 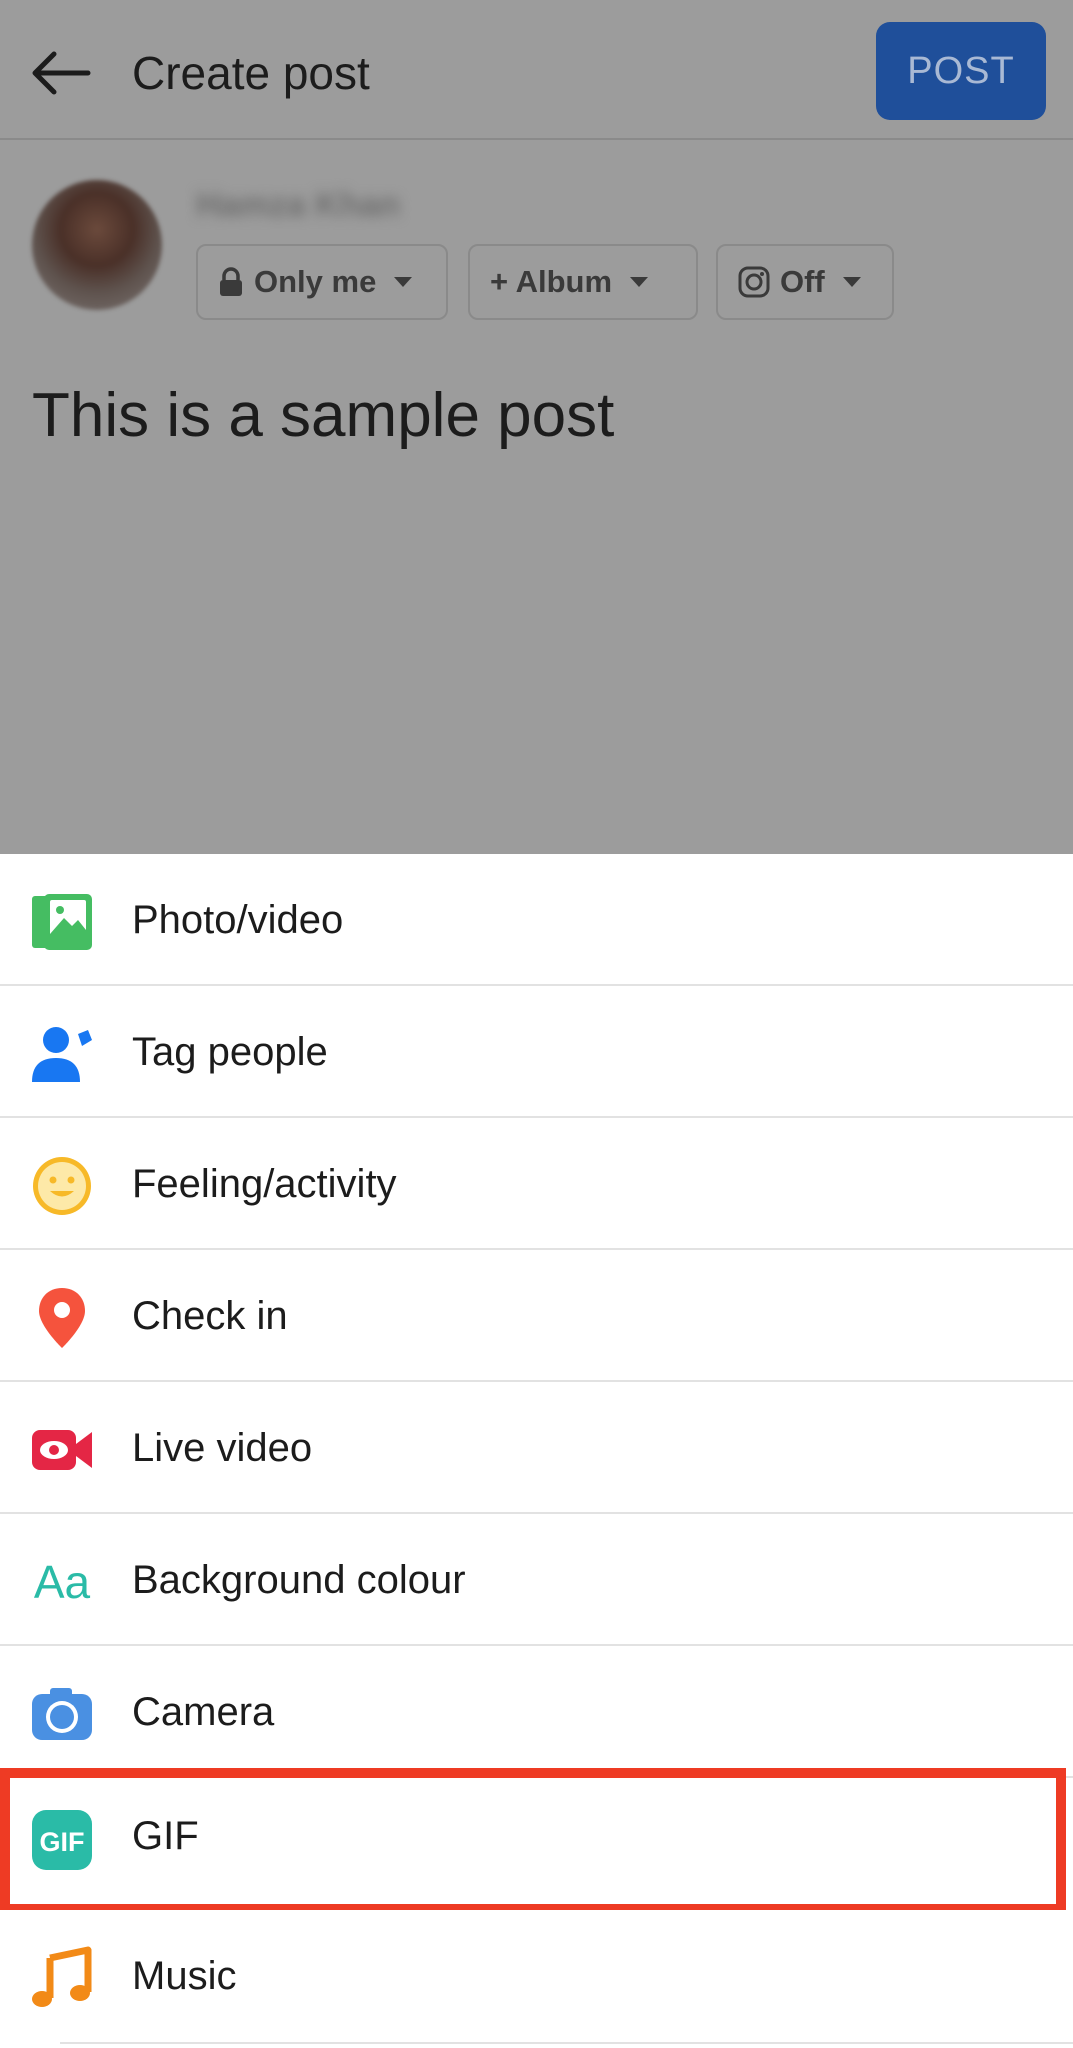 I want to click on option-tag-people: Tag people, so click(x=536, y=1052).